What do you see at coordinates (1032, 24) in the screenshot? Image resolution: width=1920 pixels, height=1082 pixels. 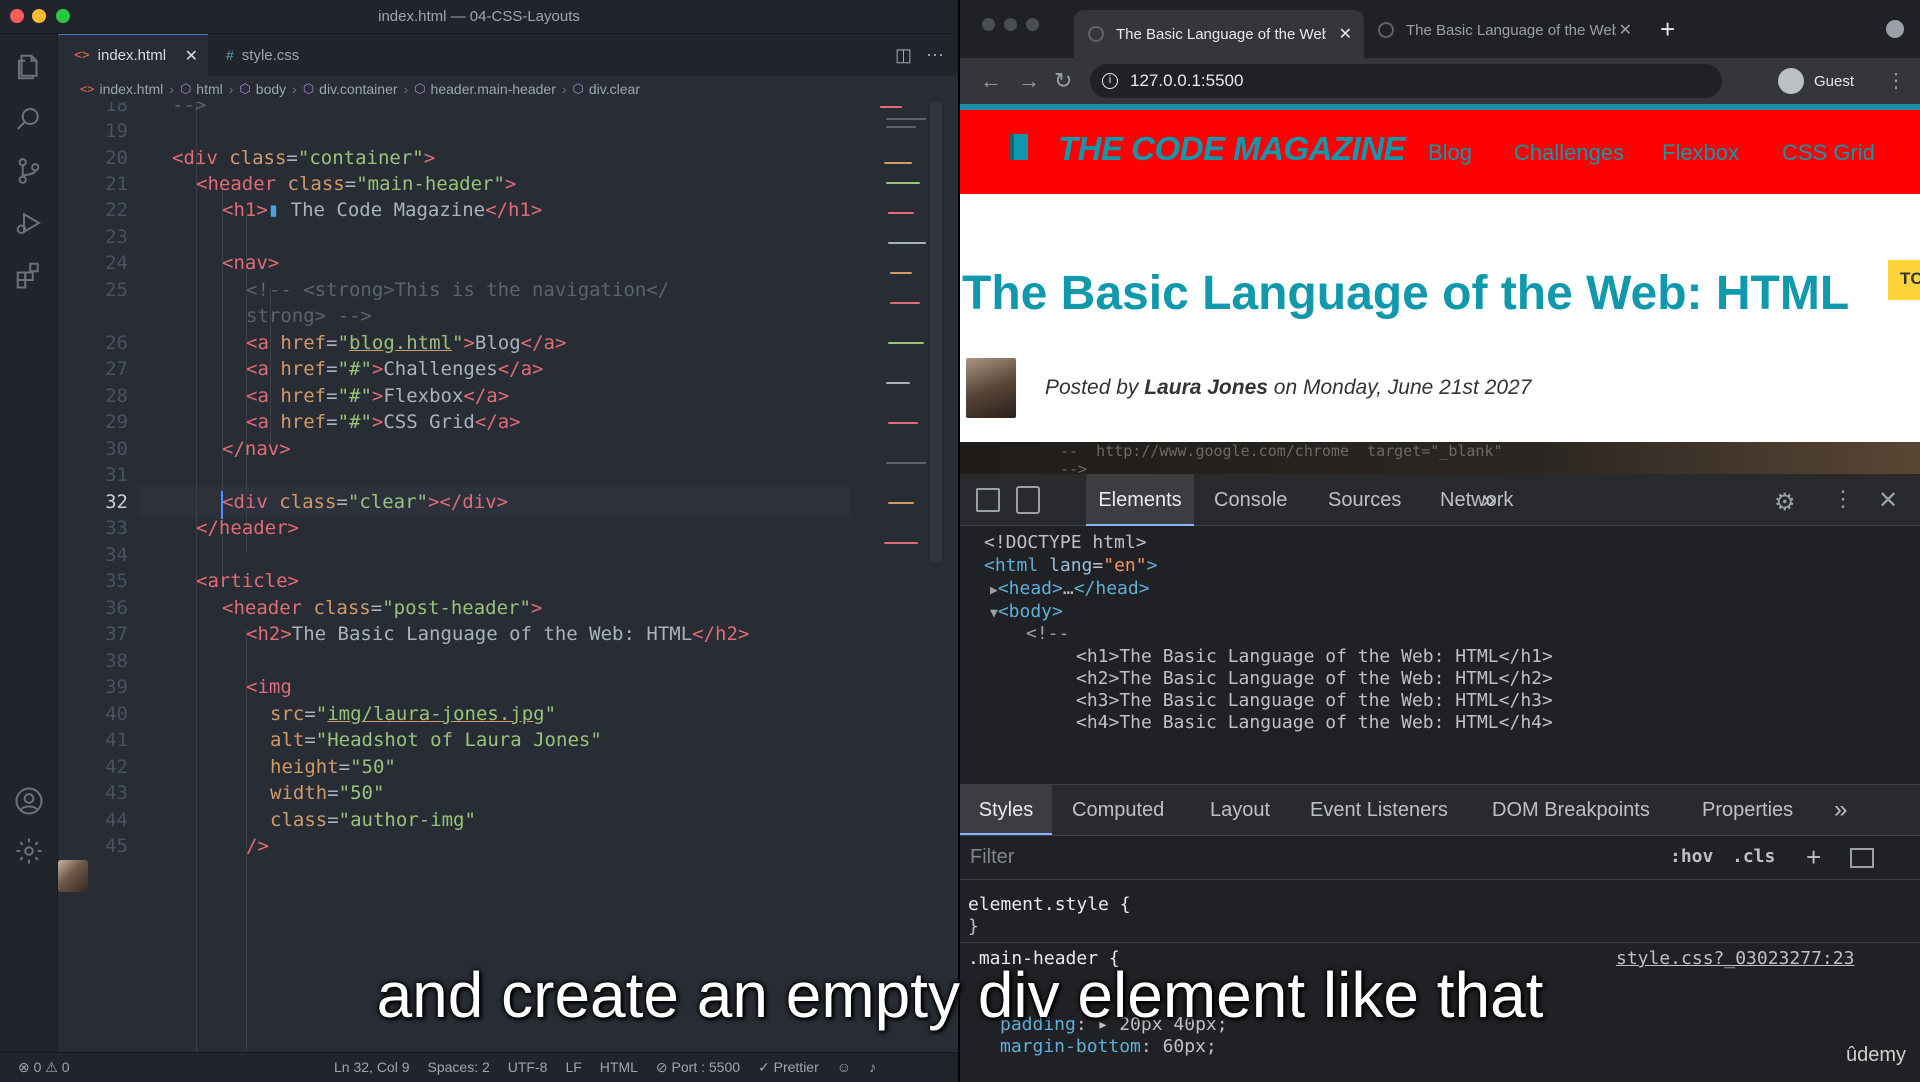 I see `maximize-window-button` at bounding box center [1032, 24].